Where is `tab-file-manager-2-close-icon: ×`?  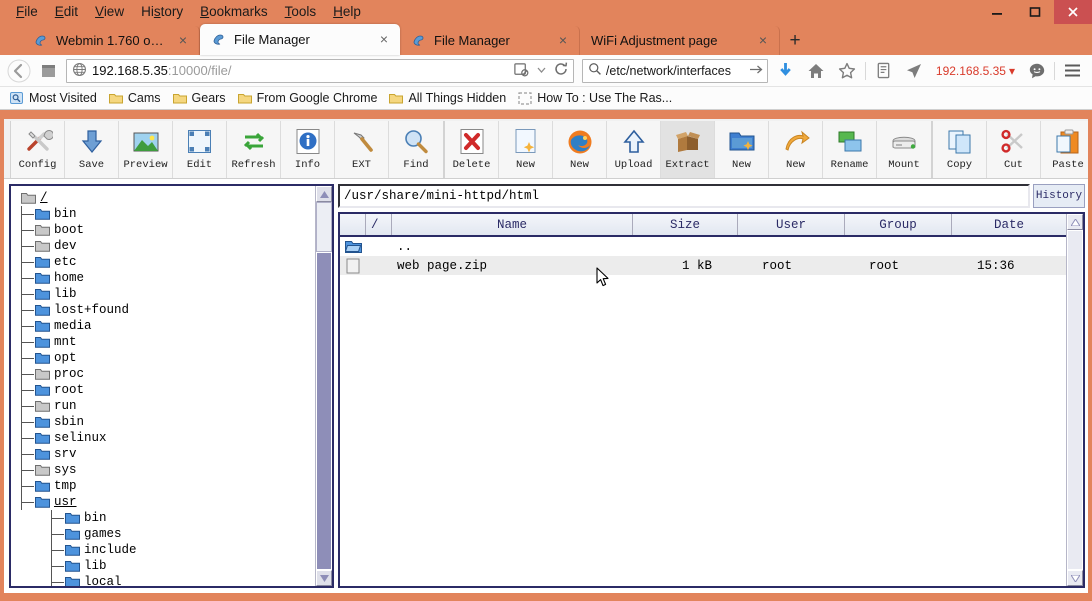
tab-file-manager-2-close-icon: × is located at coordinates (563, 41).